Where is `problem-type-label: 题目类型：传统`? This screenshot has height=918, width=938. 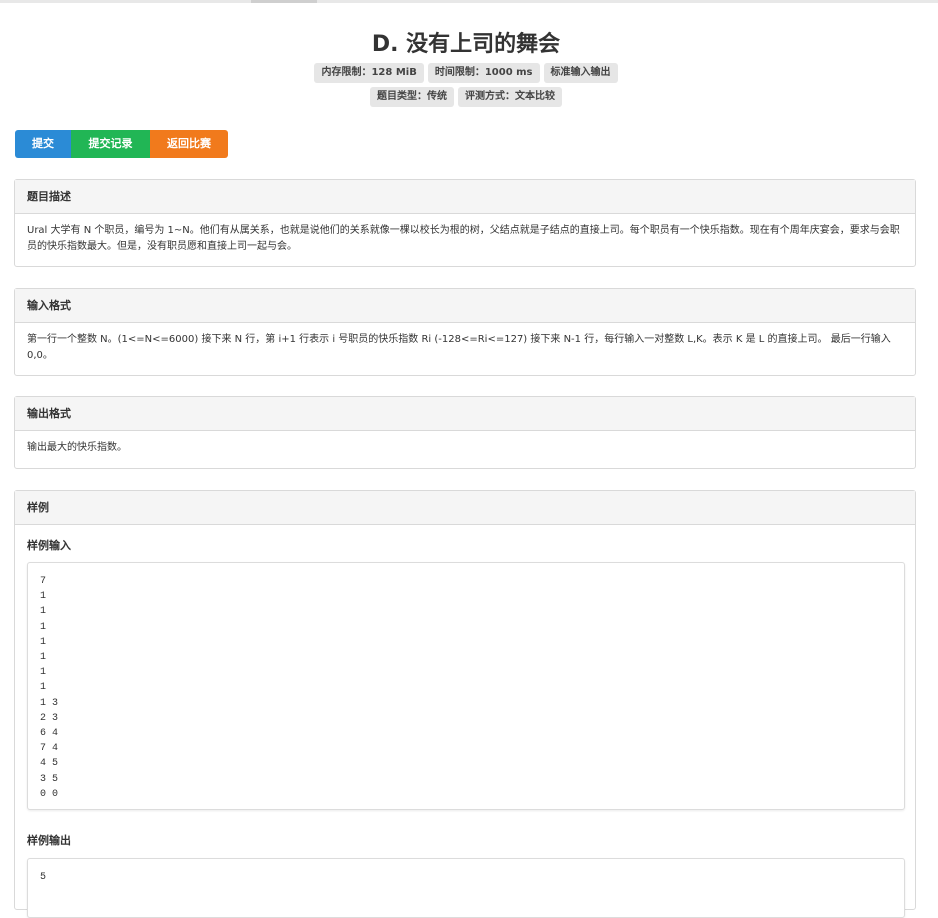
problem-type-label: 题目类型：传统 is located at coordinates (412, 97).